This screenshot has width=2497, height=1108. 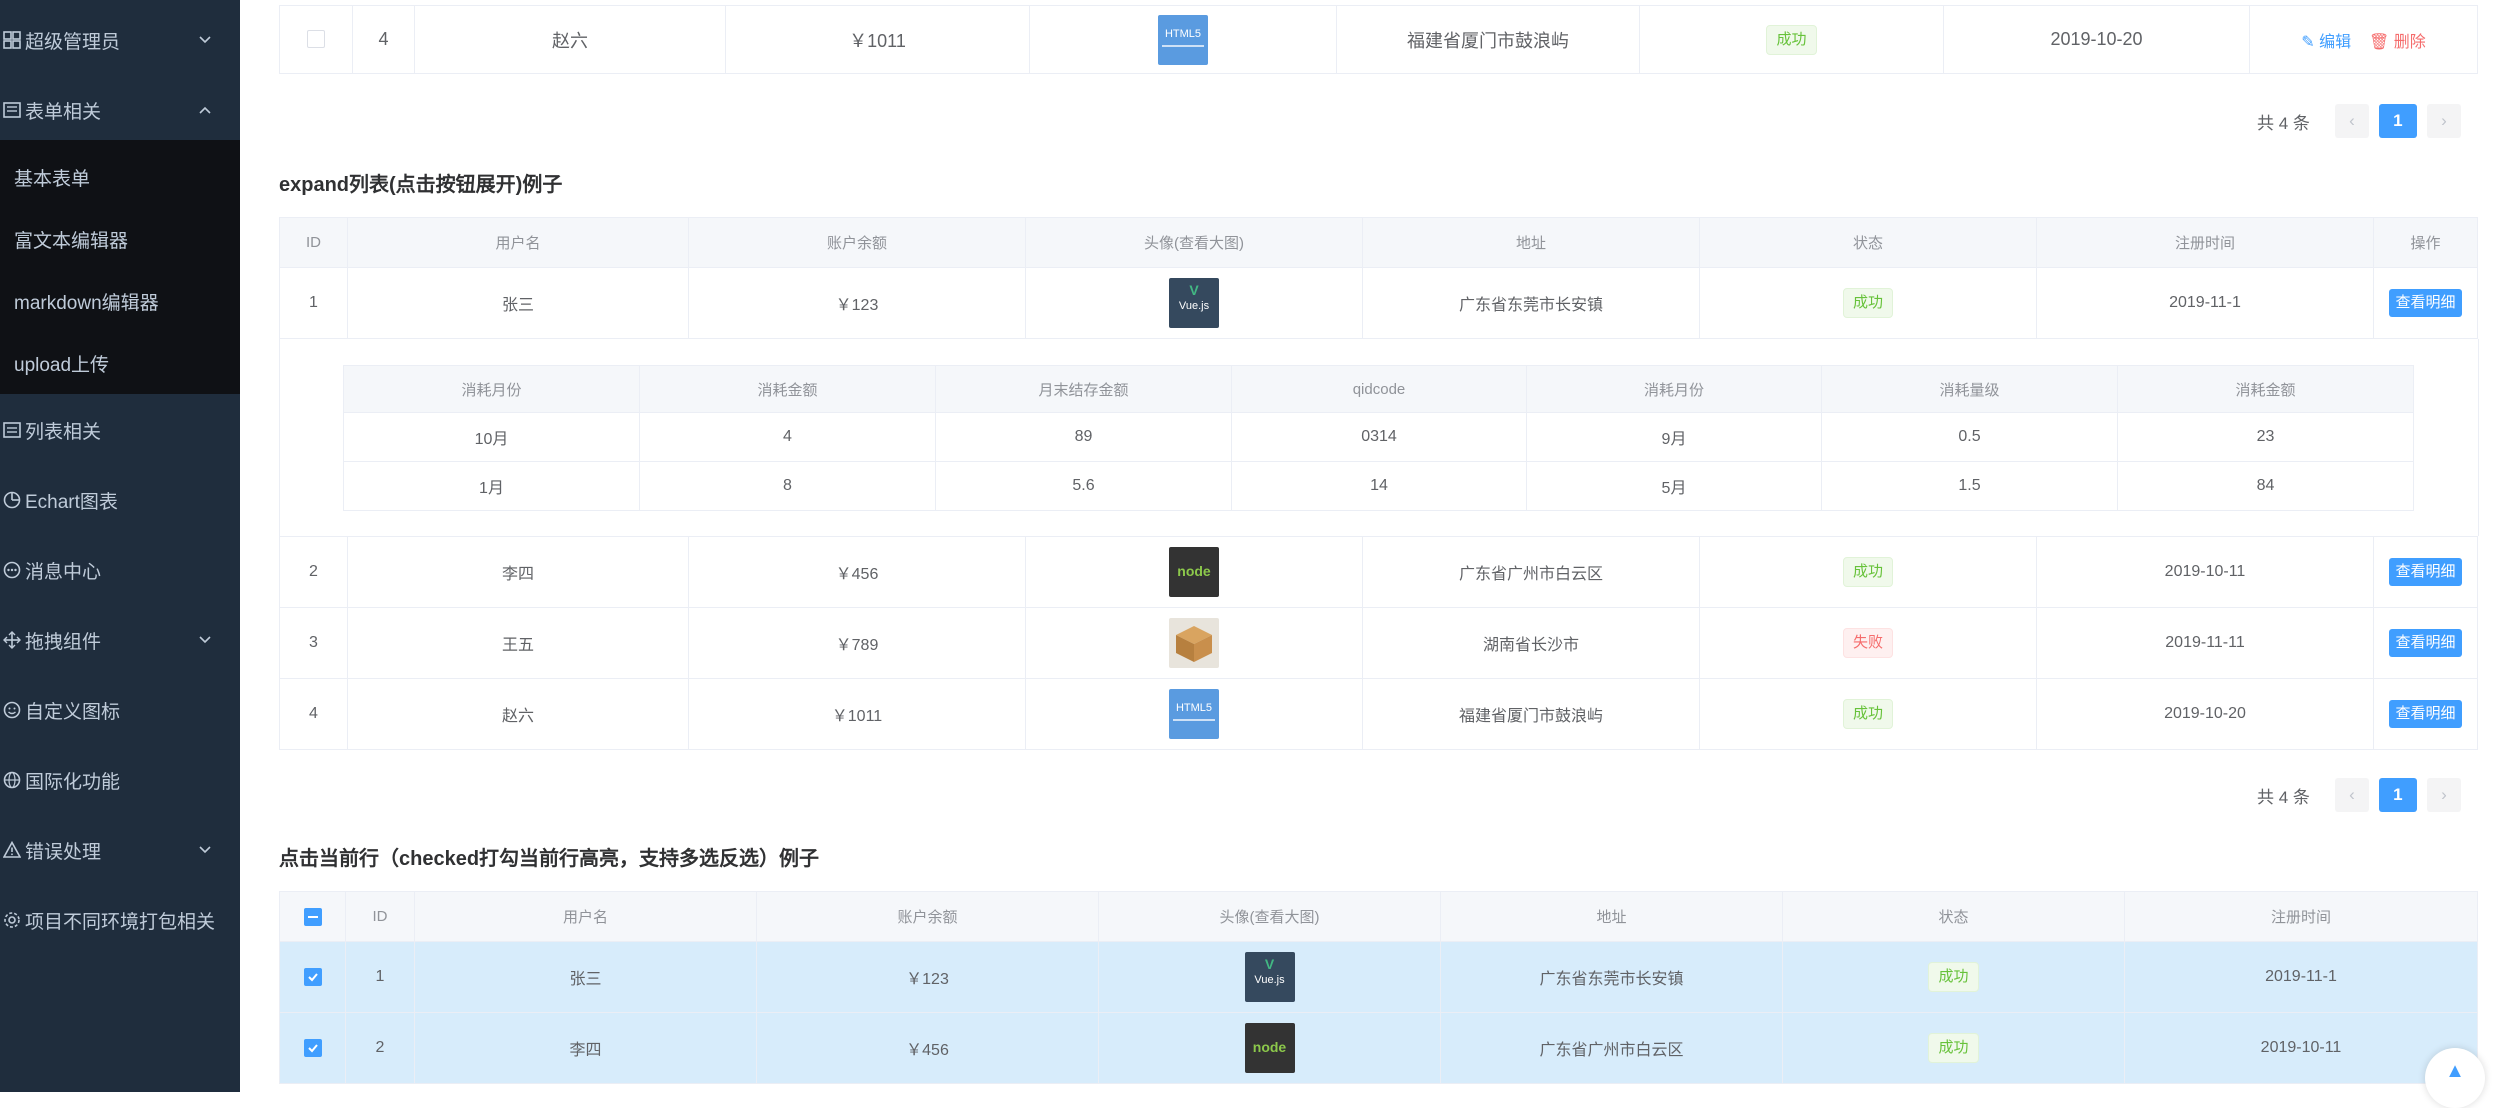 What do you see at coordinates (12, 570) in the screenshot?
I see `message-icon` at bounding box center [12, 570].